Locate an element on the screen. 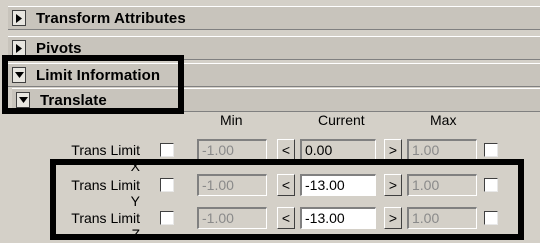 Image resolution: width=540 pixels, height=243 pixels. trans-limit-z-current-field: -13.00 is located at coordinates (338, 218).